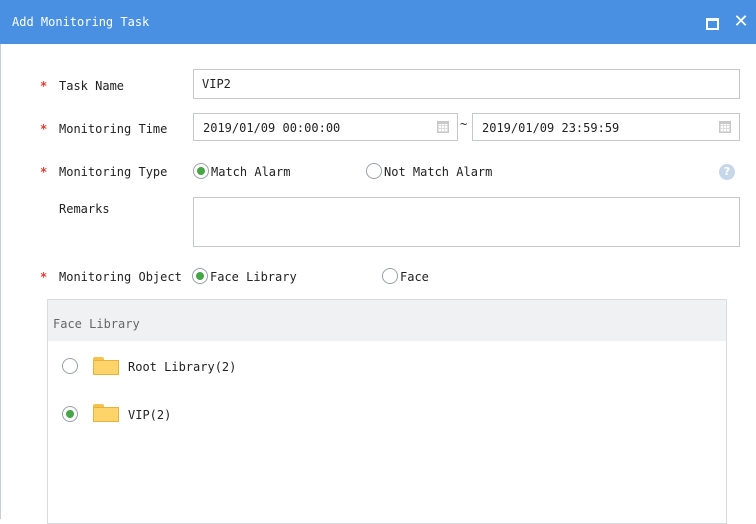  What do you see at coordinates (96, 324) in the screenshot?
I see `face-library-panel-title: Face Library` at bounding box center [96, 324].